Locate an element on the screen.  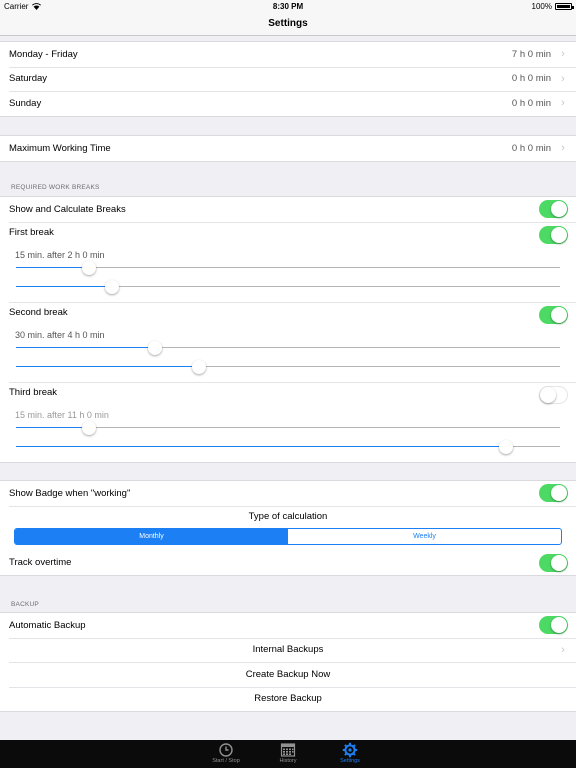
tab-label: Start / Stop is located at coordinates (226, 761).